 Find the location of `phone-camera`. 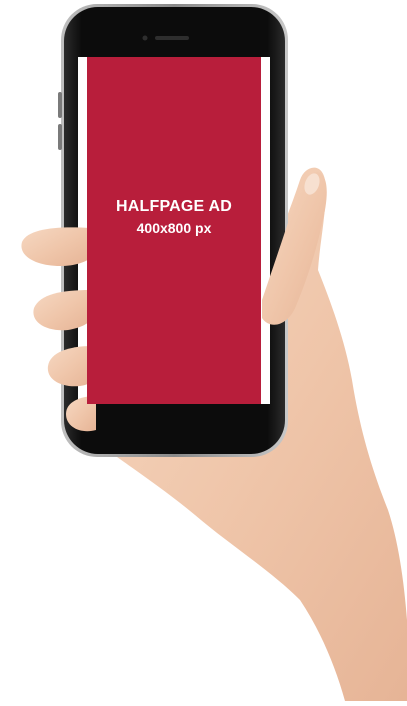

phone-camera is located at coordinates (145, 38).